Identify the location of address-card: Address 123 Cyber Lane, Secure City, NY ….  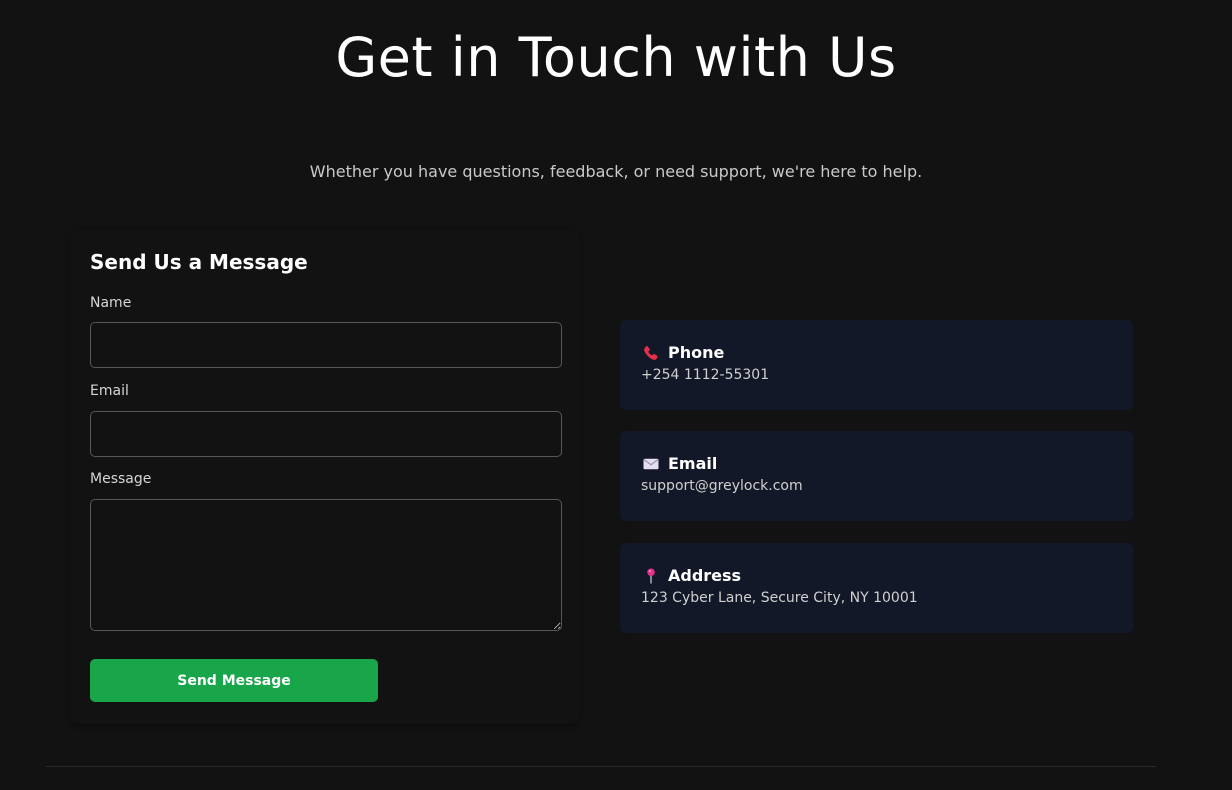
(876, 588).